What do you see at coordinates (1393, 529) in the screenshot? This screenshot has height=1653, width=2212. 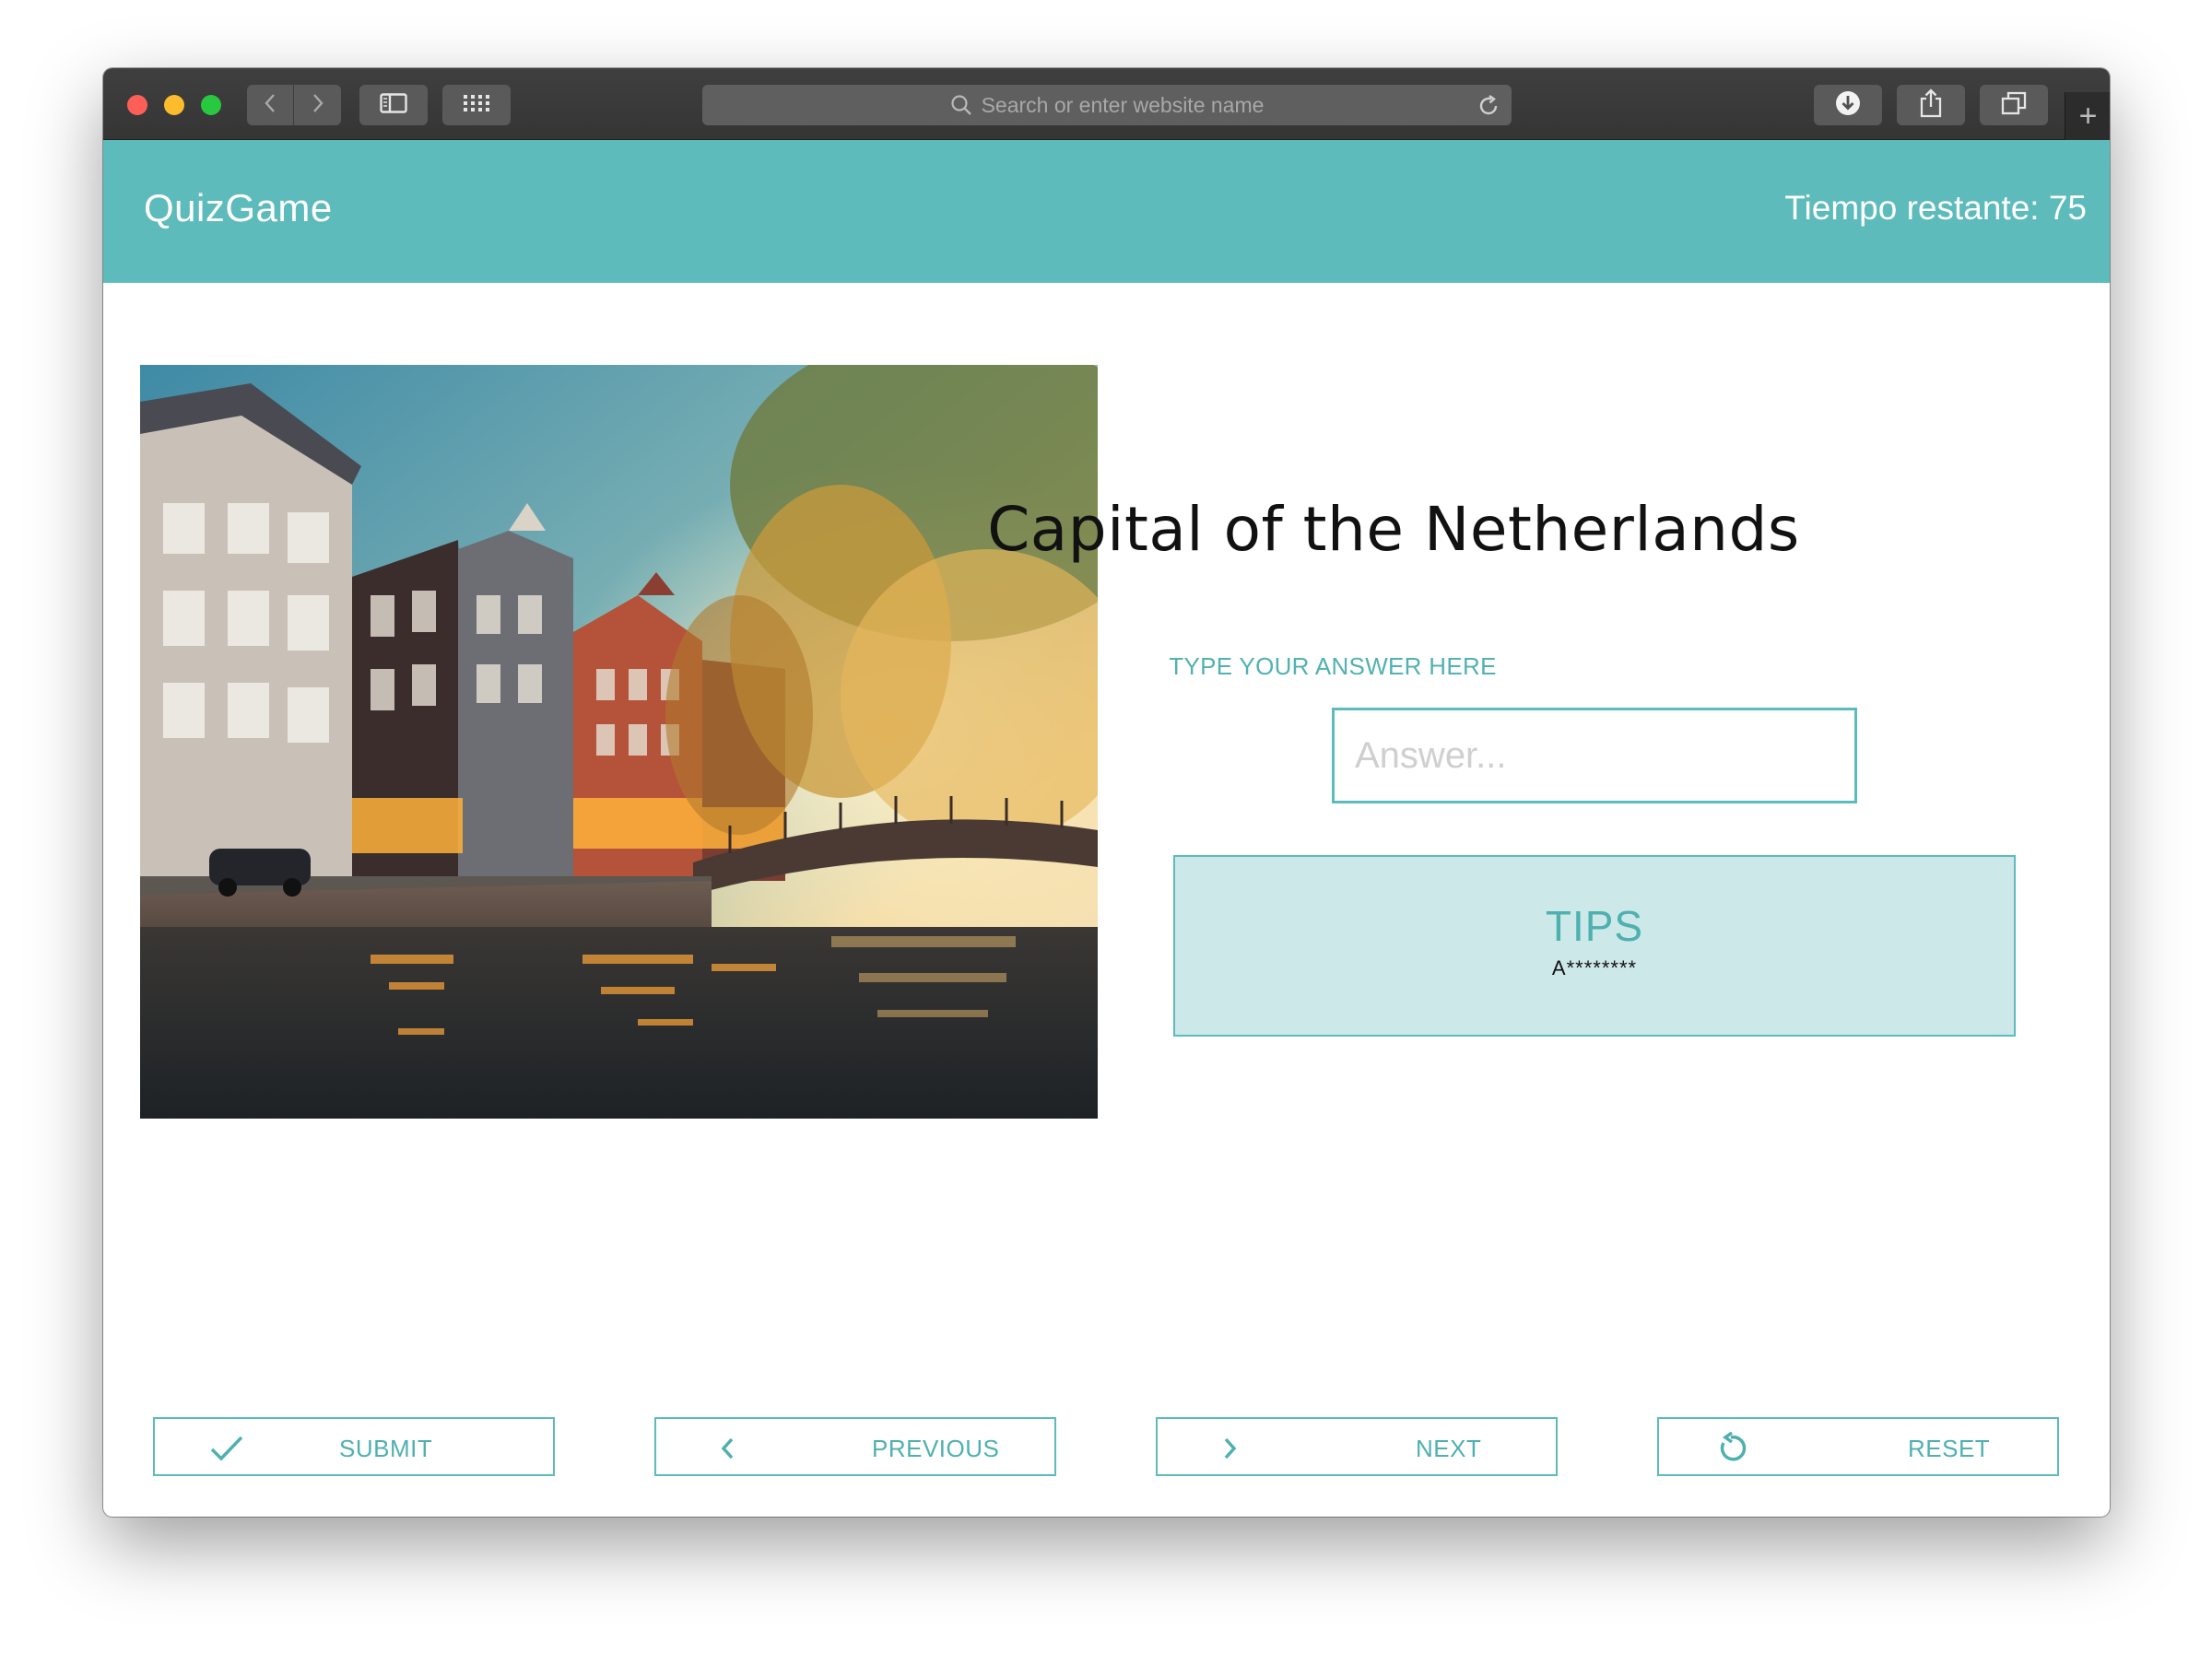 I see `question-title: Capital of the Netherlands` at bounding box center [1393, 529].